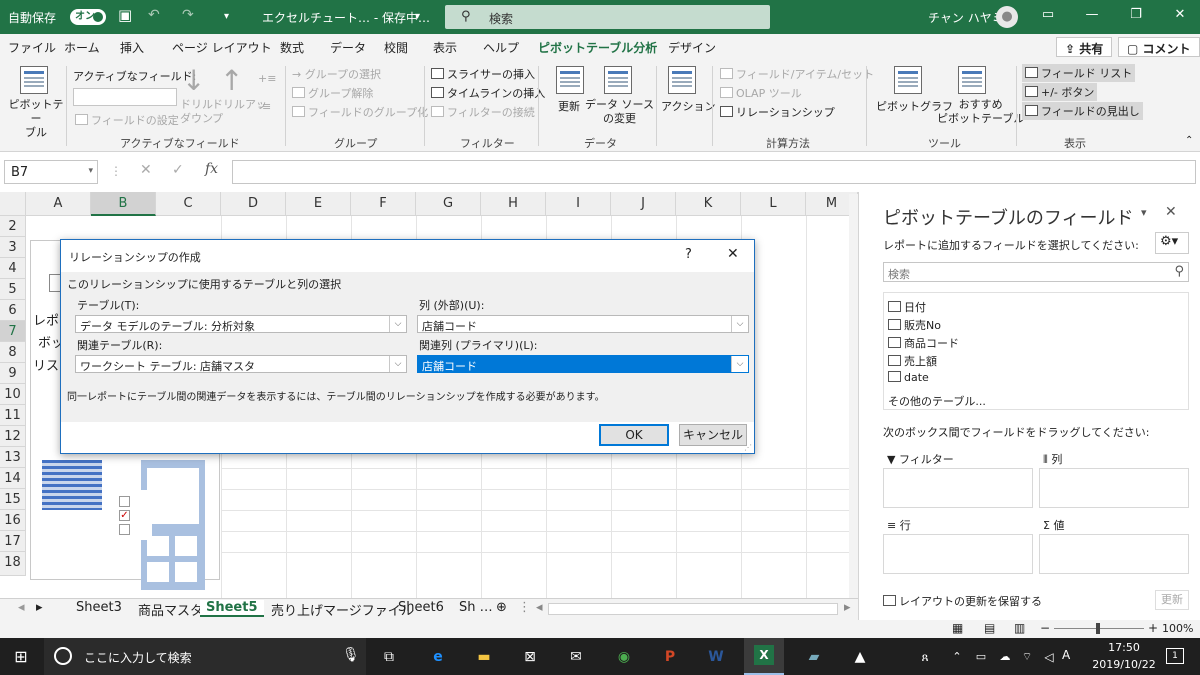 The width and height of the screenshot is (1200, 675). I want to click on expand-field-icon: +≡, so click(267, 78).